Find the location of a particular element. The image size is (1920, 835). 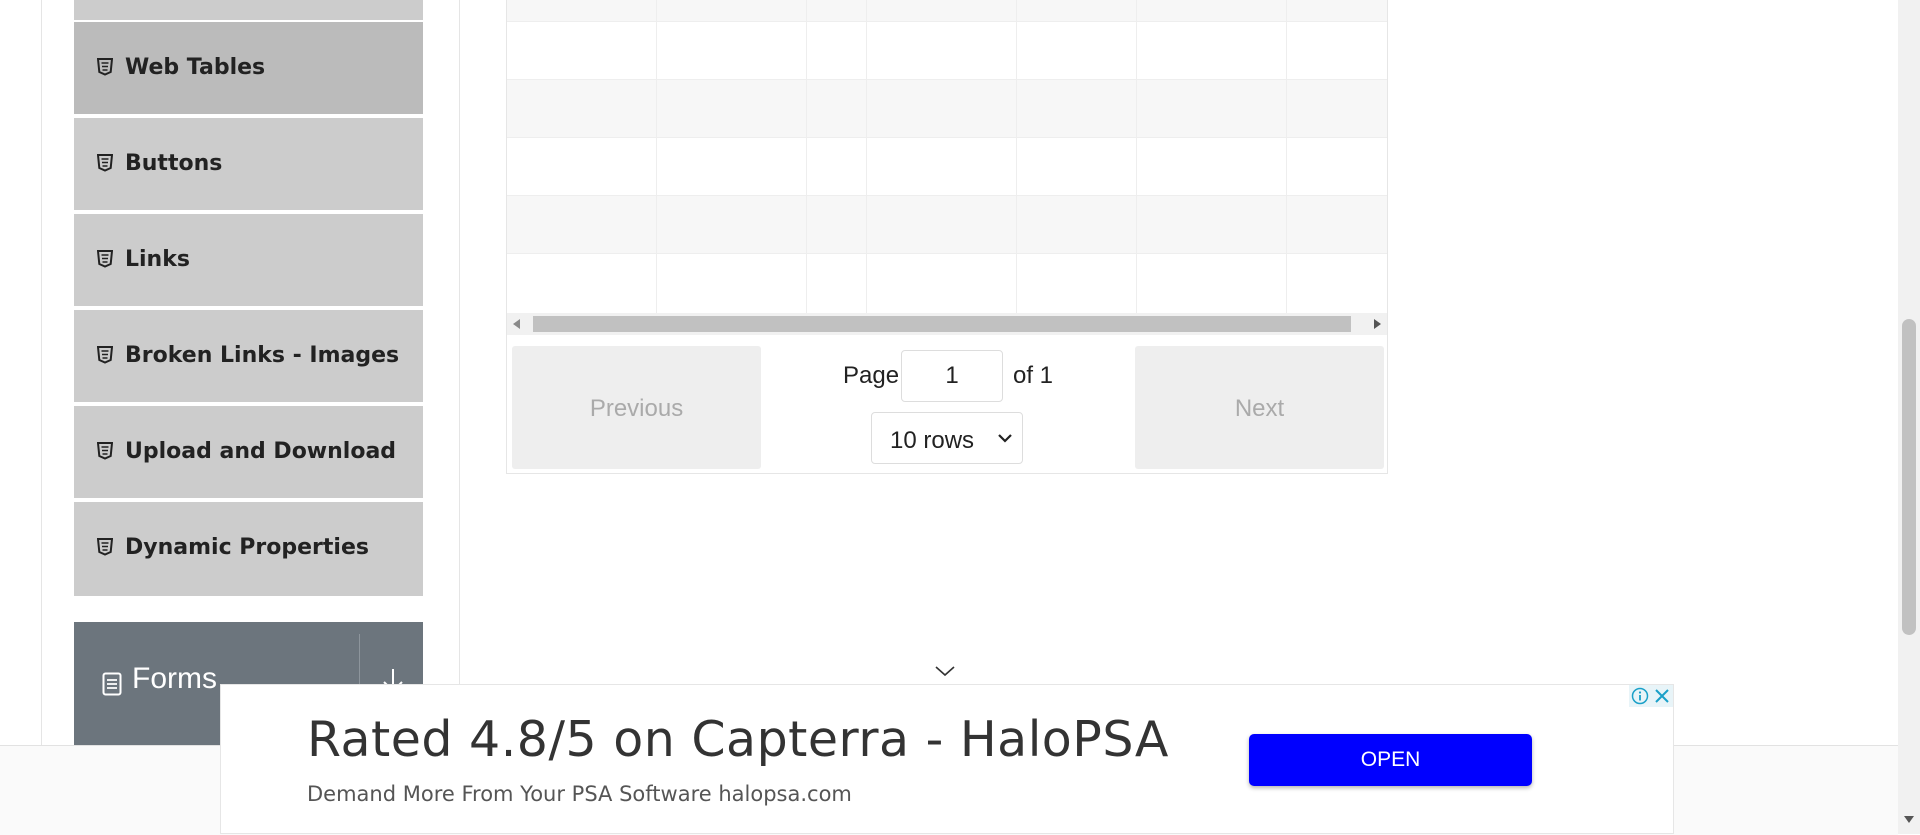

sidebar-item-links: Links is located at coordinates (248, 259).